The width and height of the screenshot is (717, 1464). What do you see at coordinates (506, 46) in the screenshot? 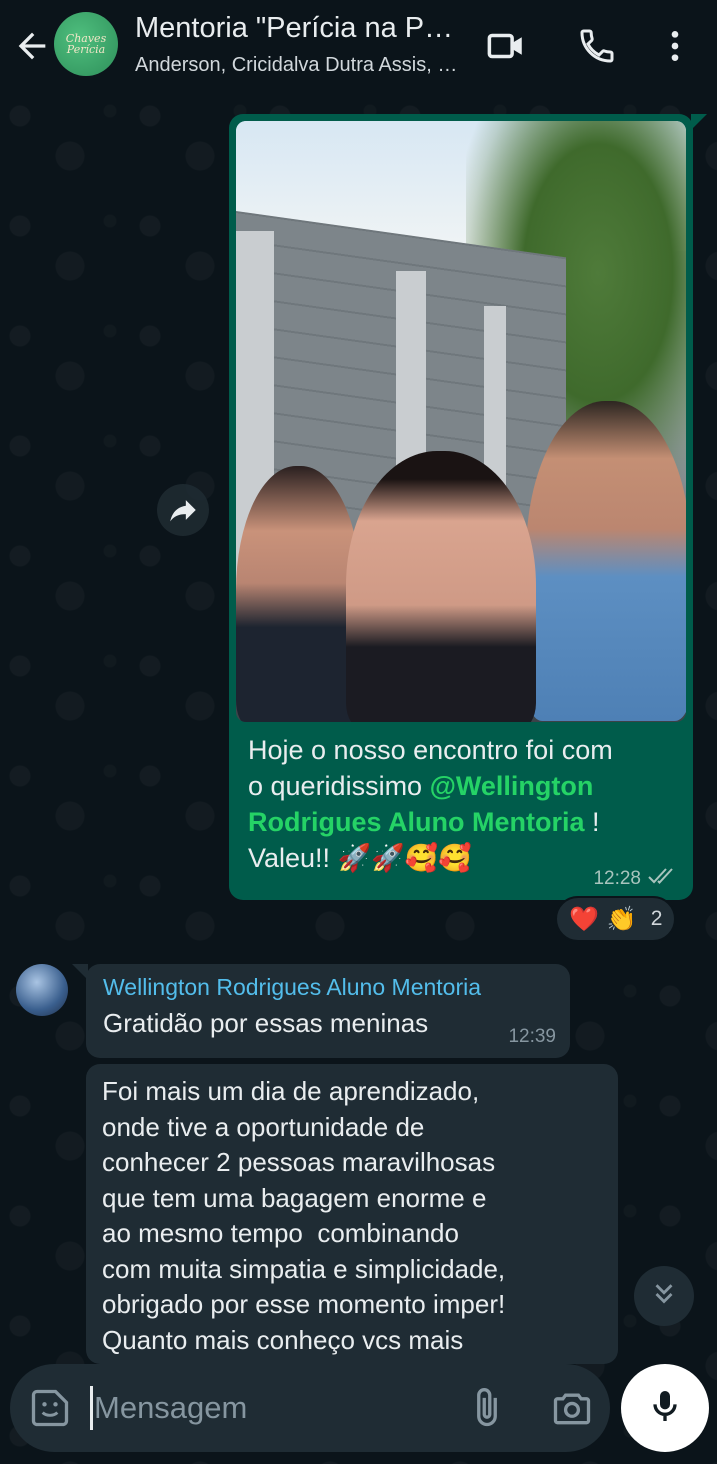
I see `video-call-icon` at bounding box center [506, 46].